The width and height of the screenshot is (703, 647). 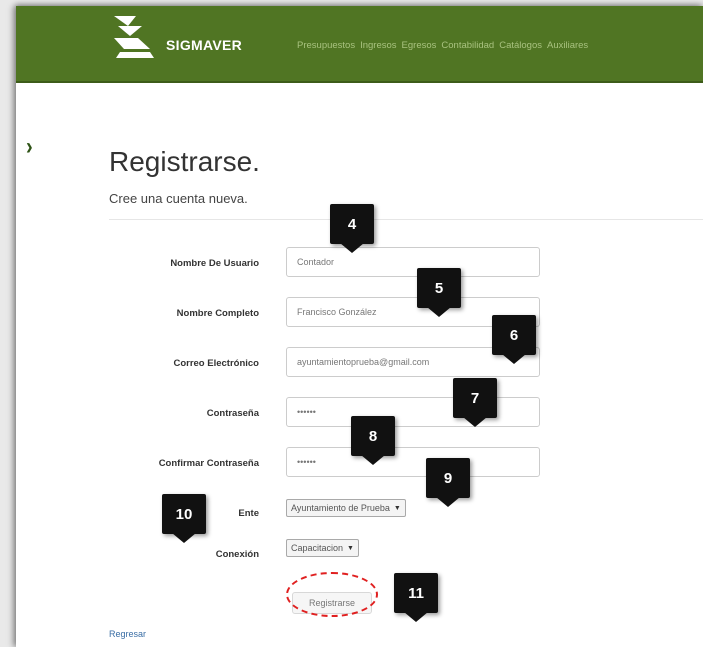 What do you see at coordinates (520, 45) in the screenshot?
I see `nav-item-catalogos: Catálogos` at bounding box center [520, 45].